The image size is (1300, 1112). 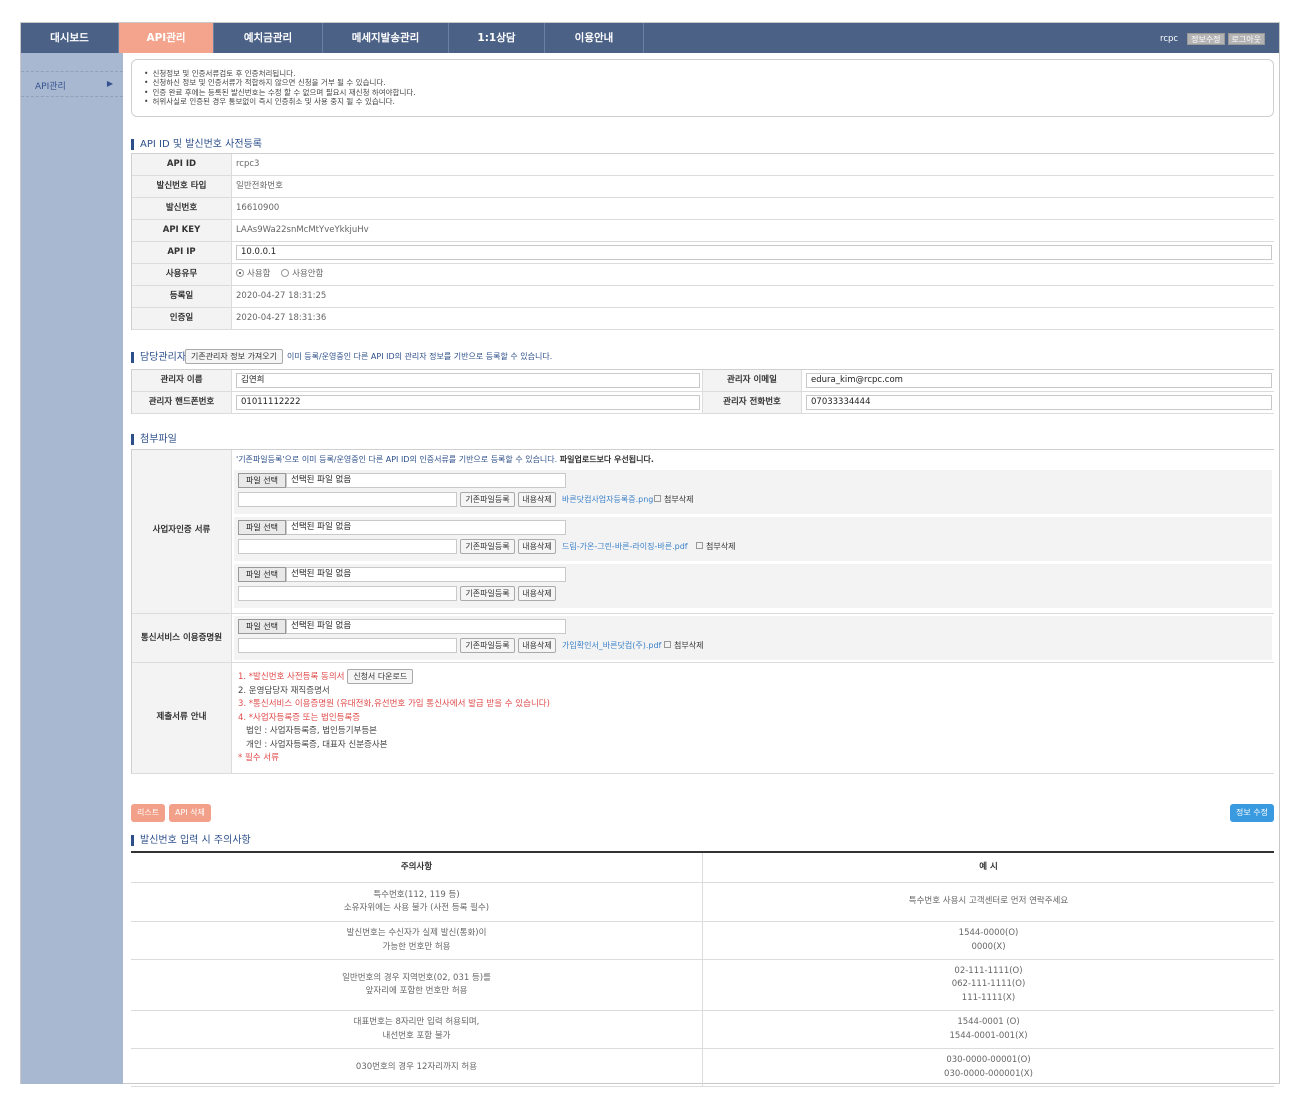 What do you see at coordinates (258, 208) in the screenshot?
I see `value-sender: 16610900` at bounding box center [258, 208].